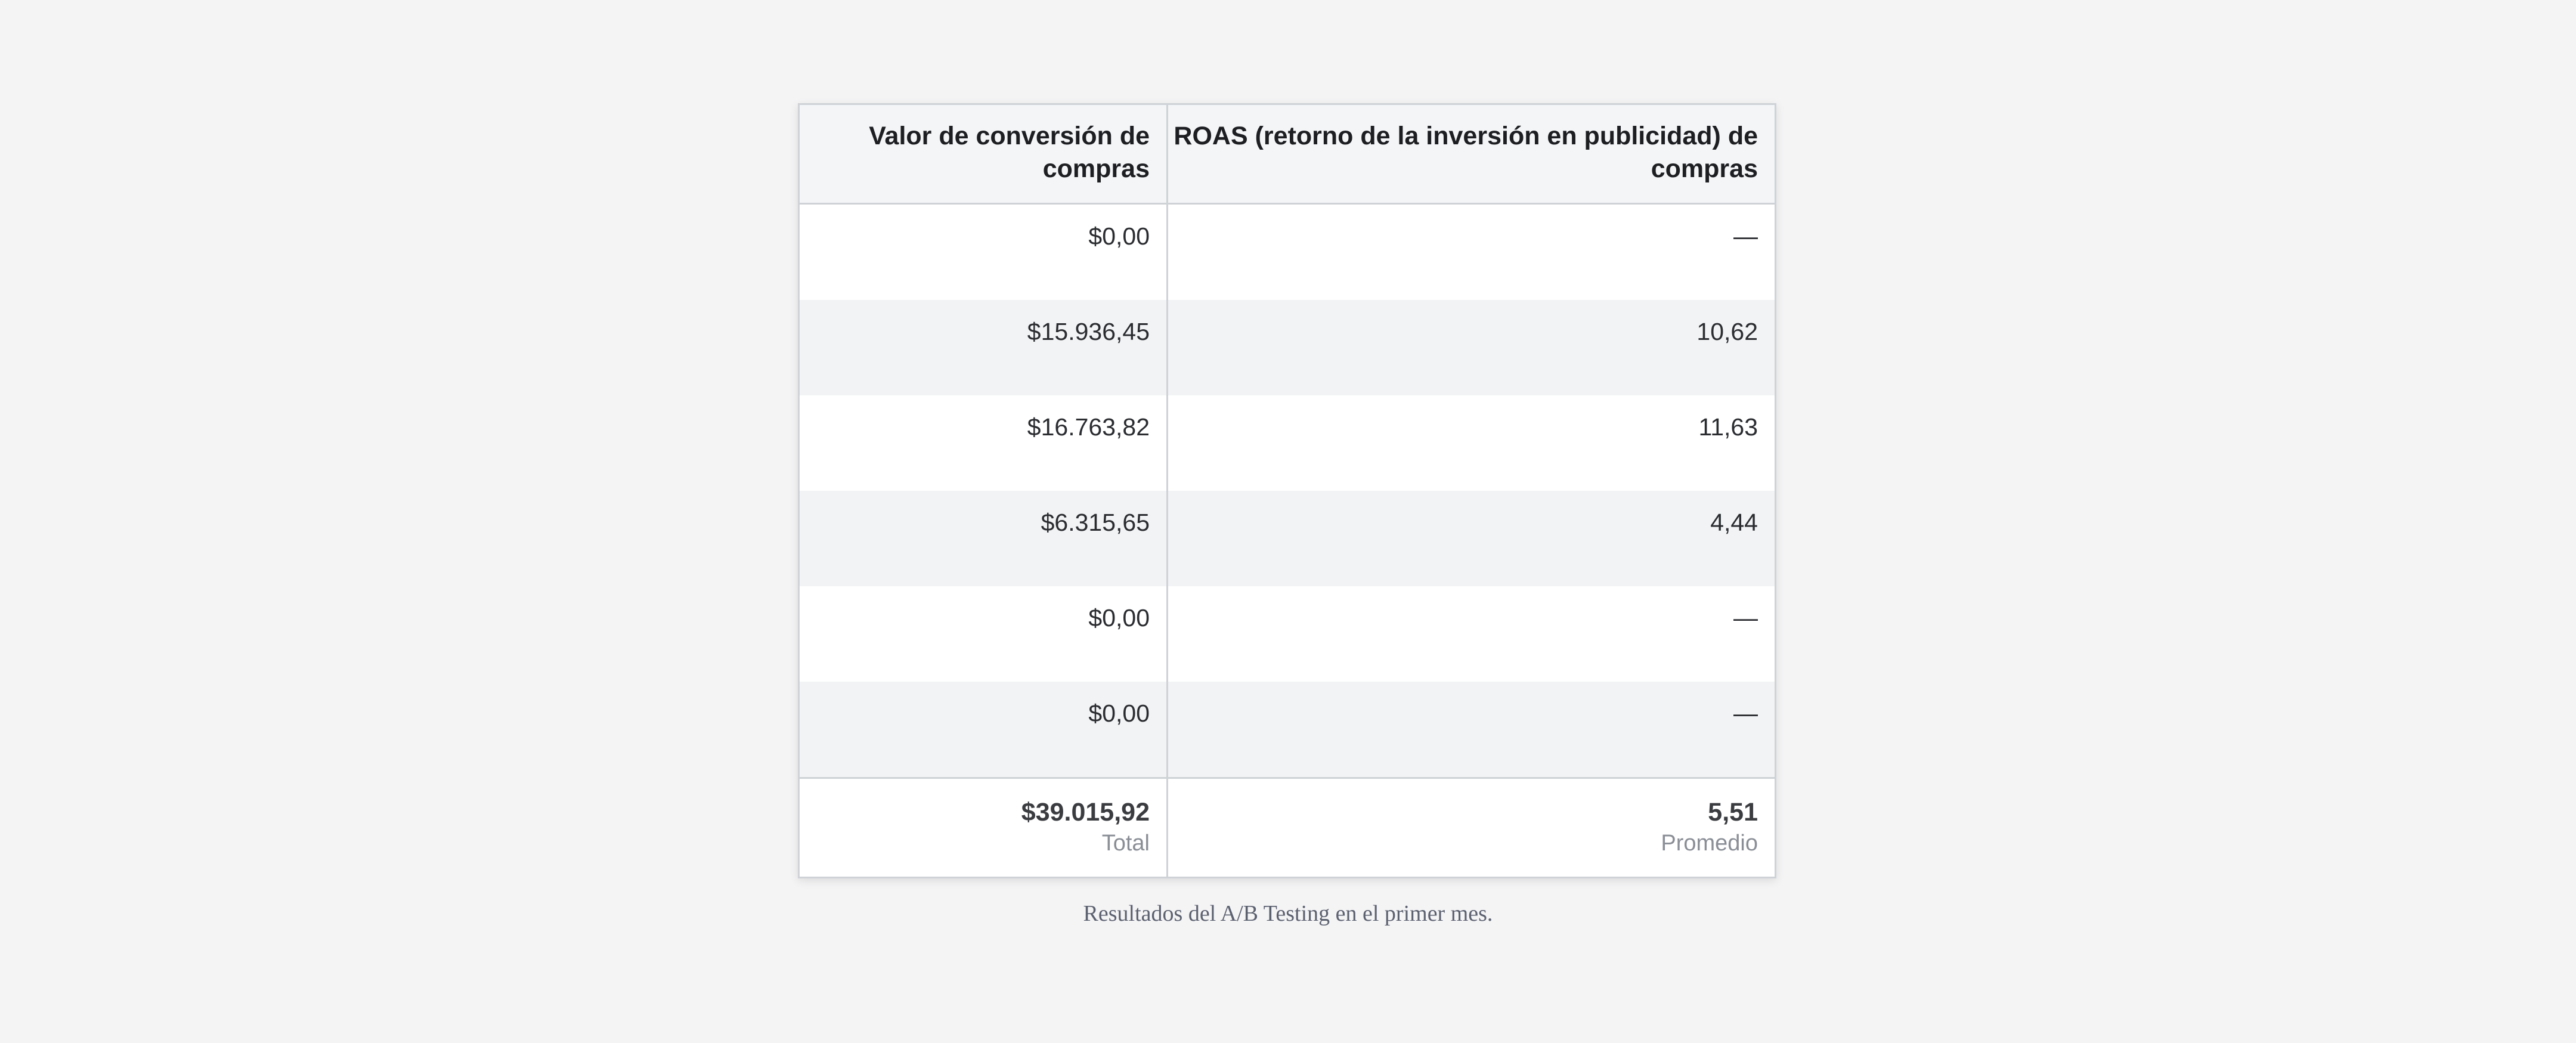 The height and width of the screenshot is (1043, 2576). I want to click on average-roas-cell: 5,51 Promedio, so click(1472, 828).